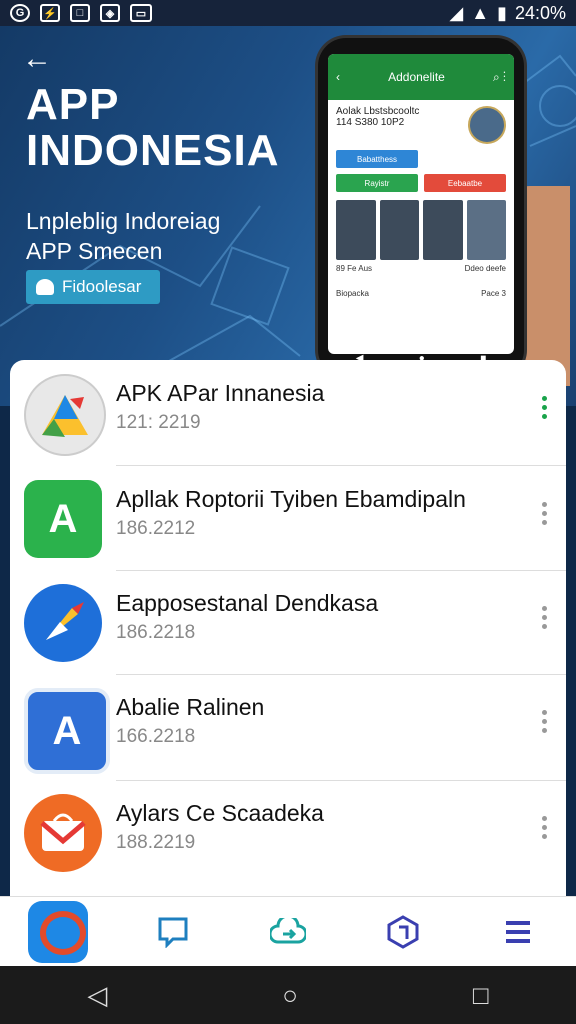 The image size is (576, 1024). What do you see at coordinates (156, 842) in the screenshot?
I see `app-version: 188.2219` at bounding box center [156, 842].